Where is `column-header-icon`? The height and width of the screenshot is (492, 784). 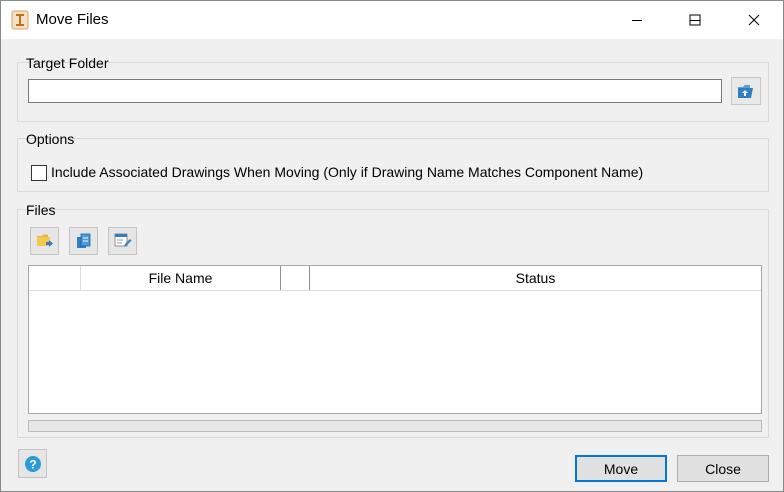 column-header-icon is located at coordinates (295, 278).